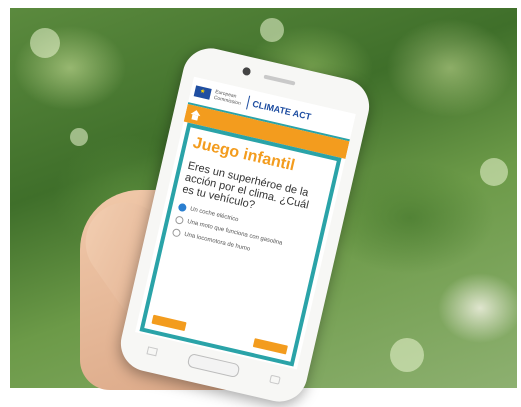 The height and width of the screenshot is (407, 521). I want to click on back-button, so click(169, 323).